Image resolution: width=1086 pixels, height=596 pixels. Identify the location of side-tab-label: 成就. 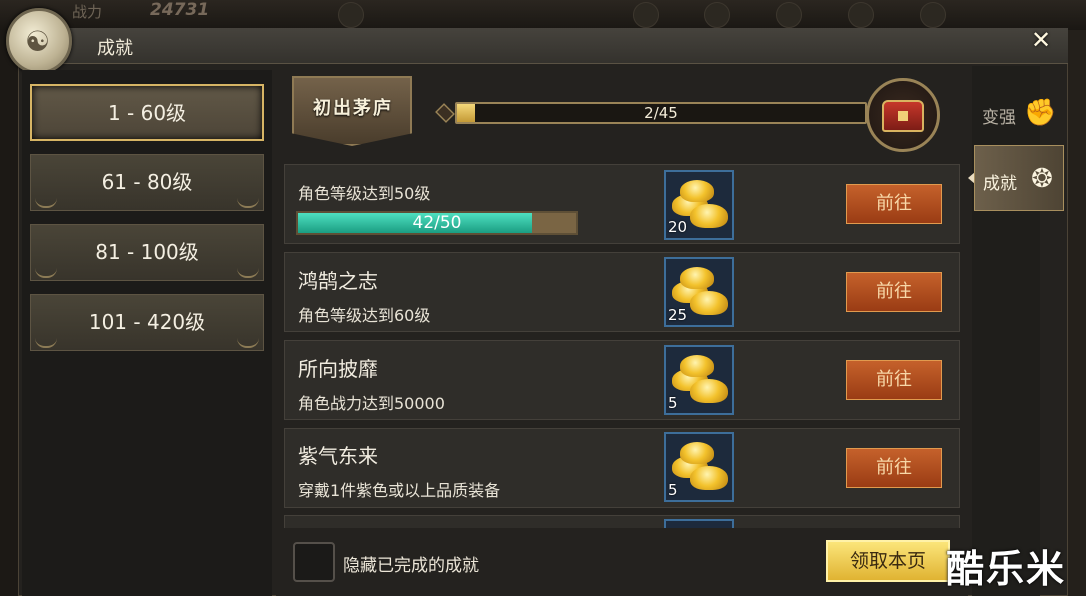
(1000, 184).